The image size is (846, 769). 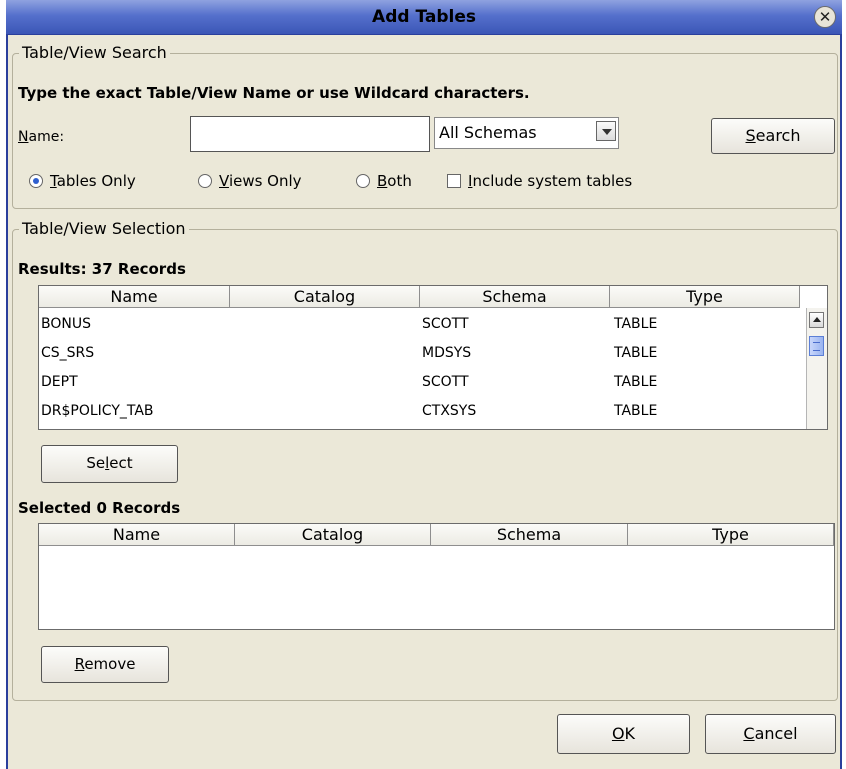 I want to click on selected-column-header-name: Name, so click(x=137, y=535).